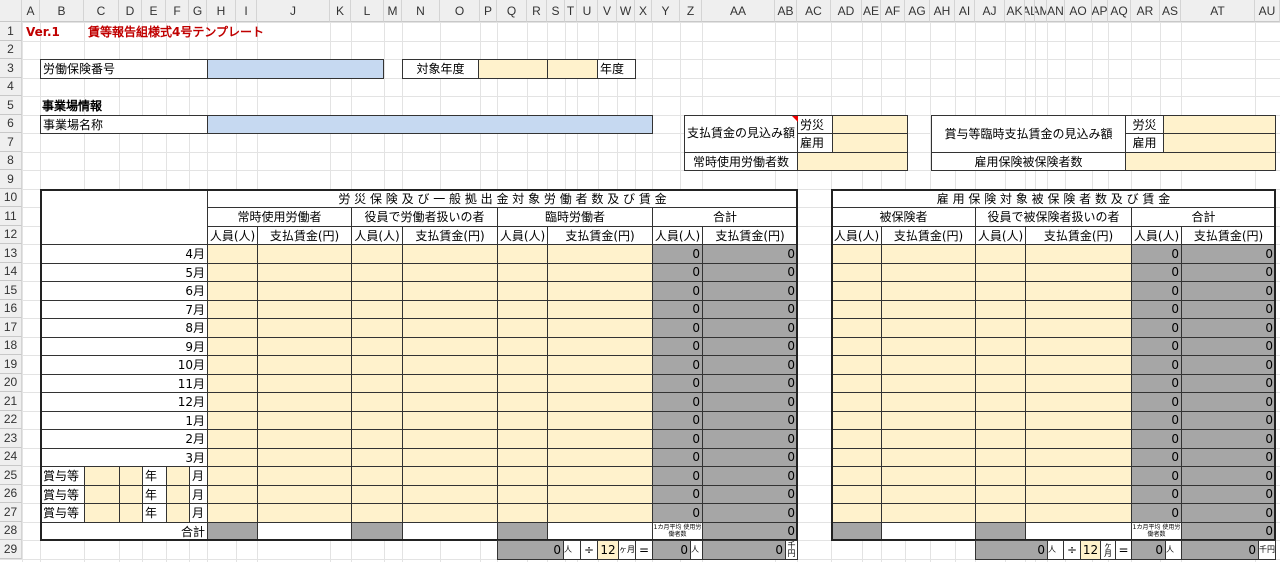 The width and height of the screenshot is (1280, 562). Describe the element at coordinates (11, 345) in the screenshot. I see `row-header: 18` at that location.